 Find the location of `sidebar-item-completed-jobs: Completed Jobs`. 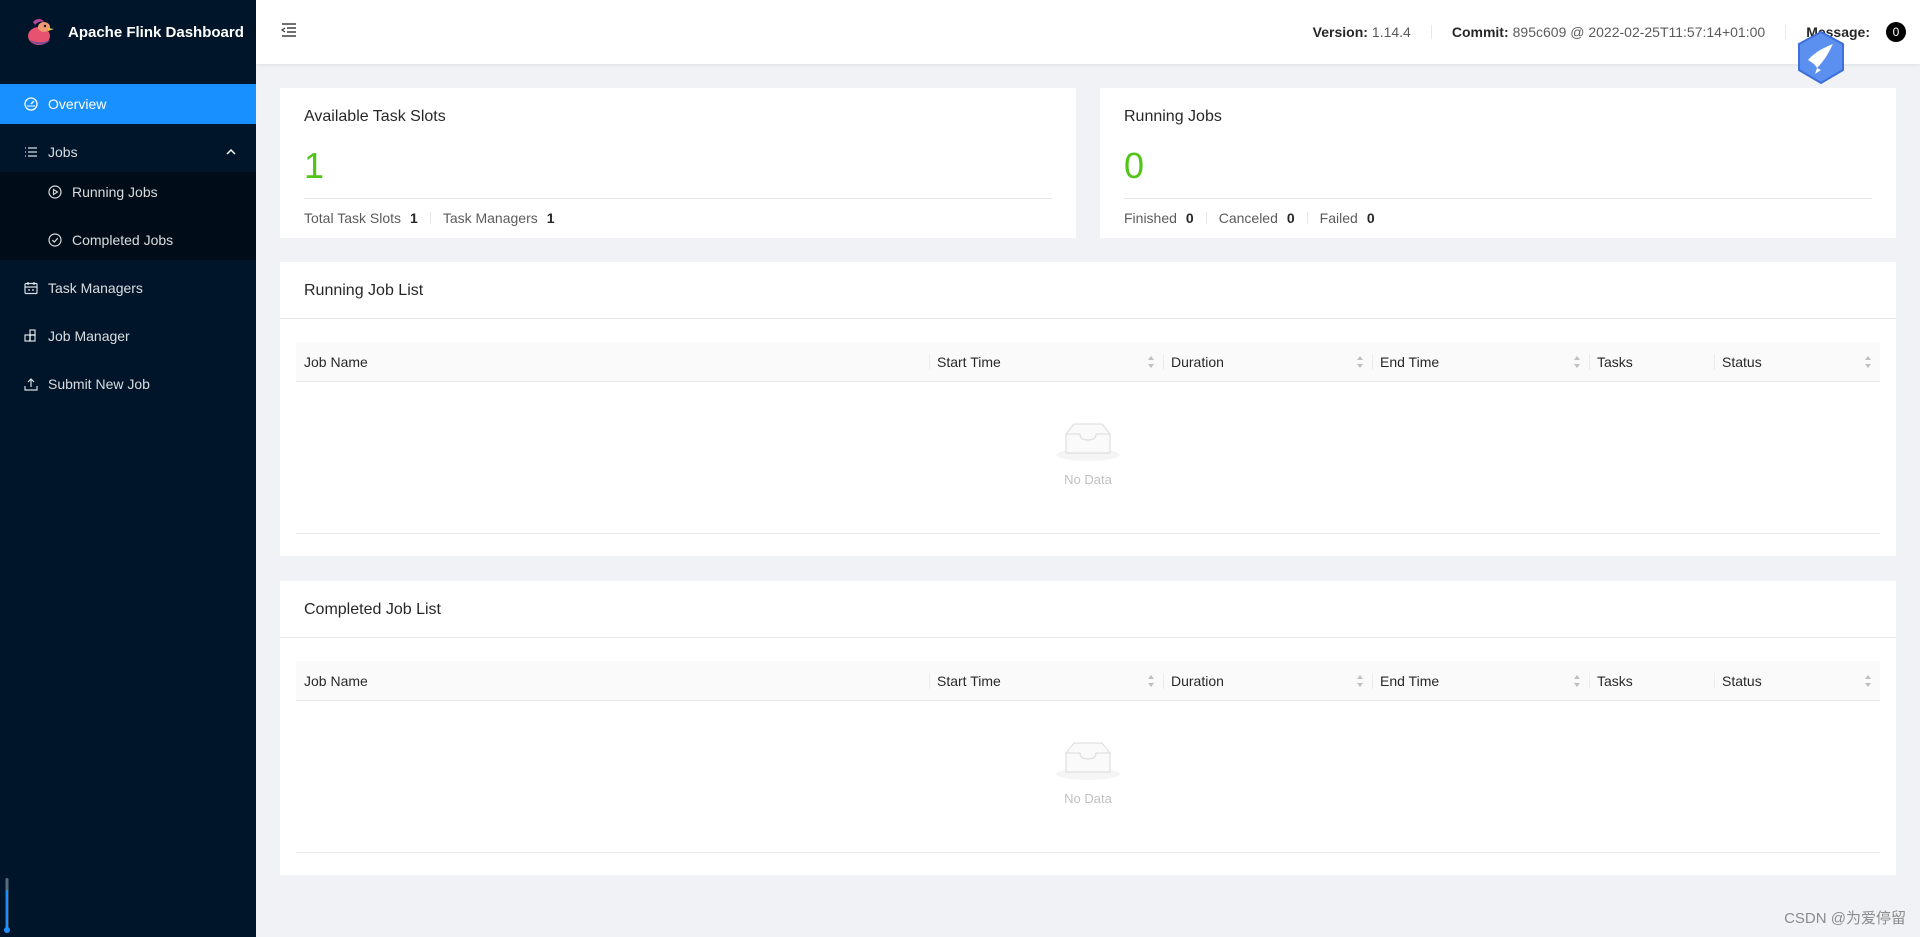

sidebar-item-completed-jobs: Completed Jobs is located at coordinates (128, 240).